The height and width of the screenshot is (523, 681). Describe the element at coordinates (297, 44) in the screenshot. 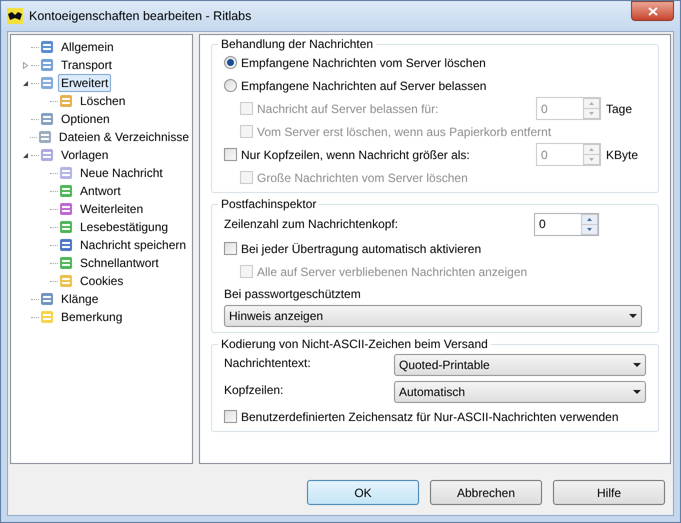

I see `group-title: Behandlung der Nachrichten` at that location.